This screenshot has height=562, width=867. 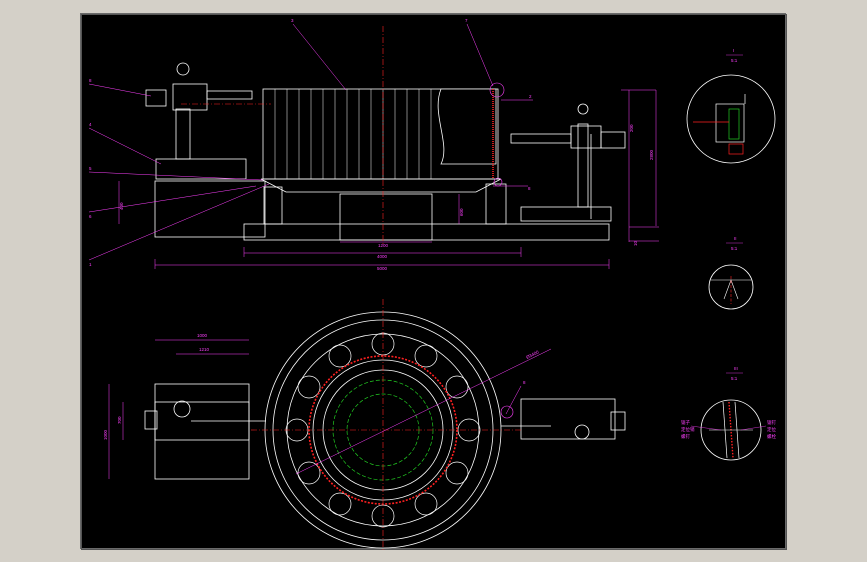 I want to click on detail-view-i: I 5:1, so click(x=731, y=106).